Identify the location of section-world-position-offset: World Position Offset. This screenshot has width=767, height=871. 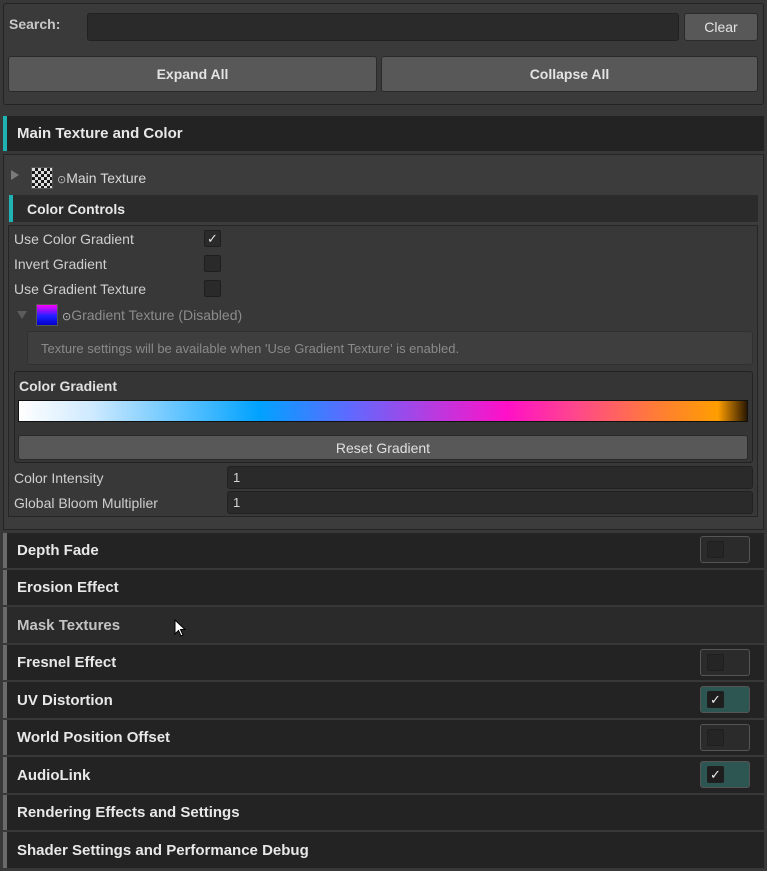
(383, 737).